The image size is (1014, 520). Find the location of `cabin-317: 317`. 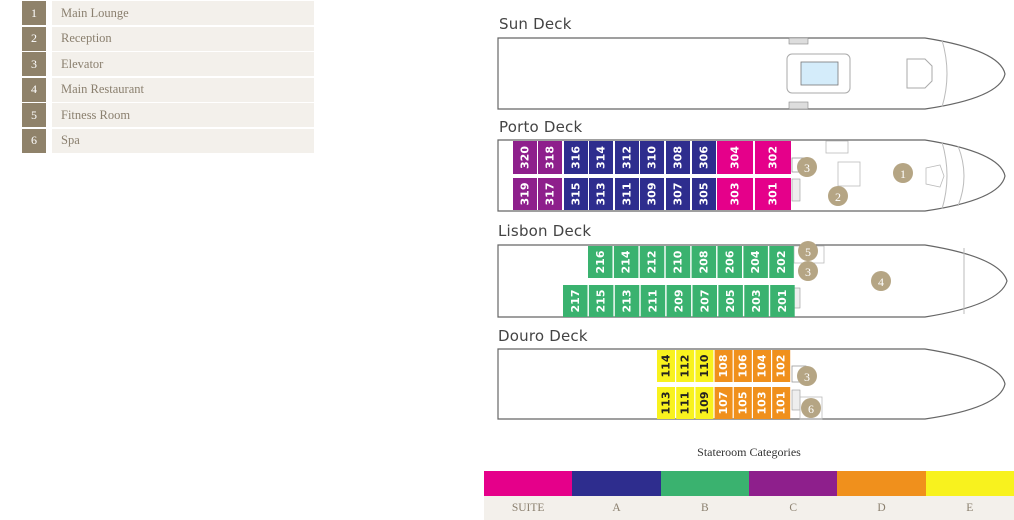

cabin-317: 317 is located at coordinates (550, 194).